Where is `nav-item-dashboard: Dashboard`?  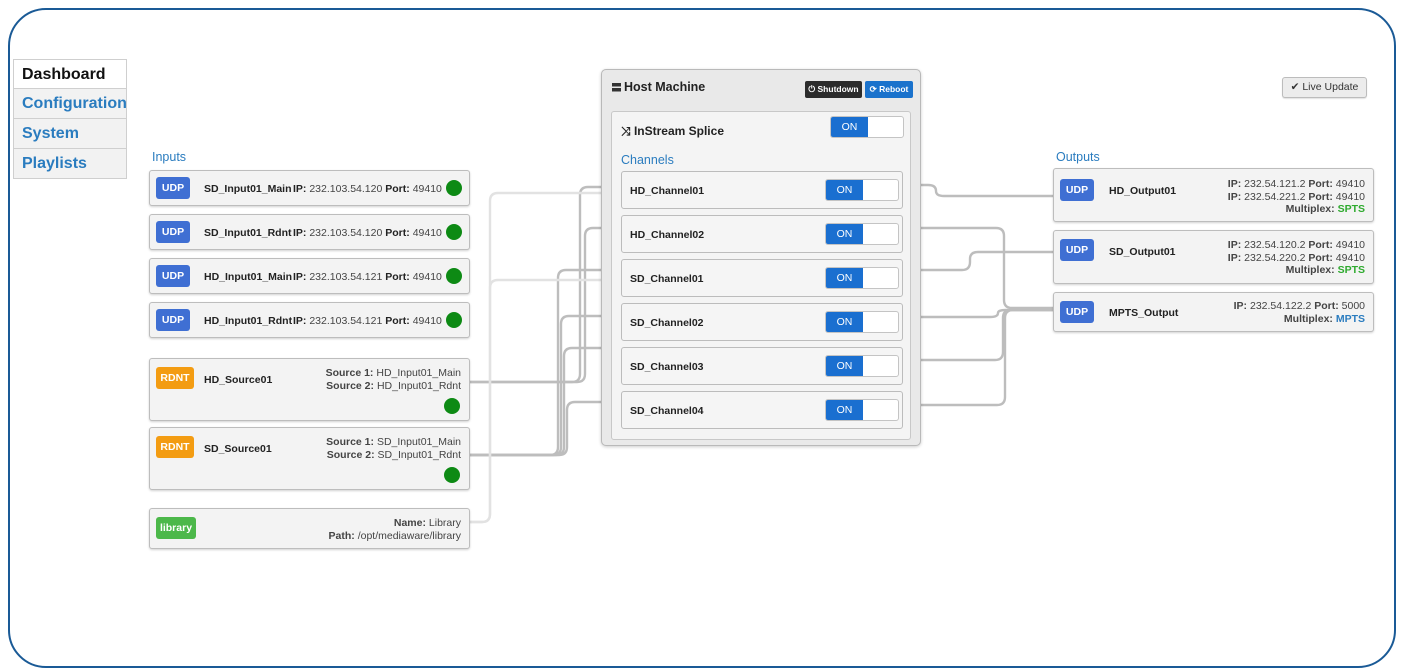
nav-item-dashboard: Dashboard is located at coordinates (70, 74).